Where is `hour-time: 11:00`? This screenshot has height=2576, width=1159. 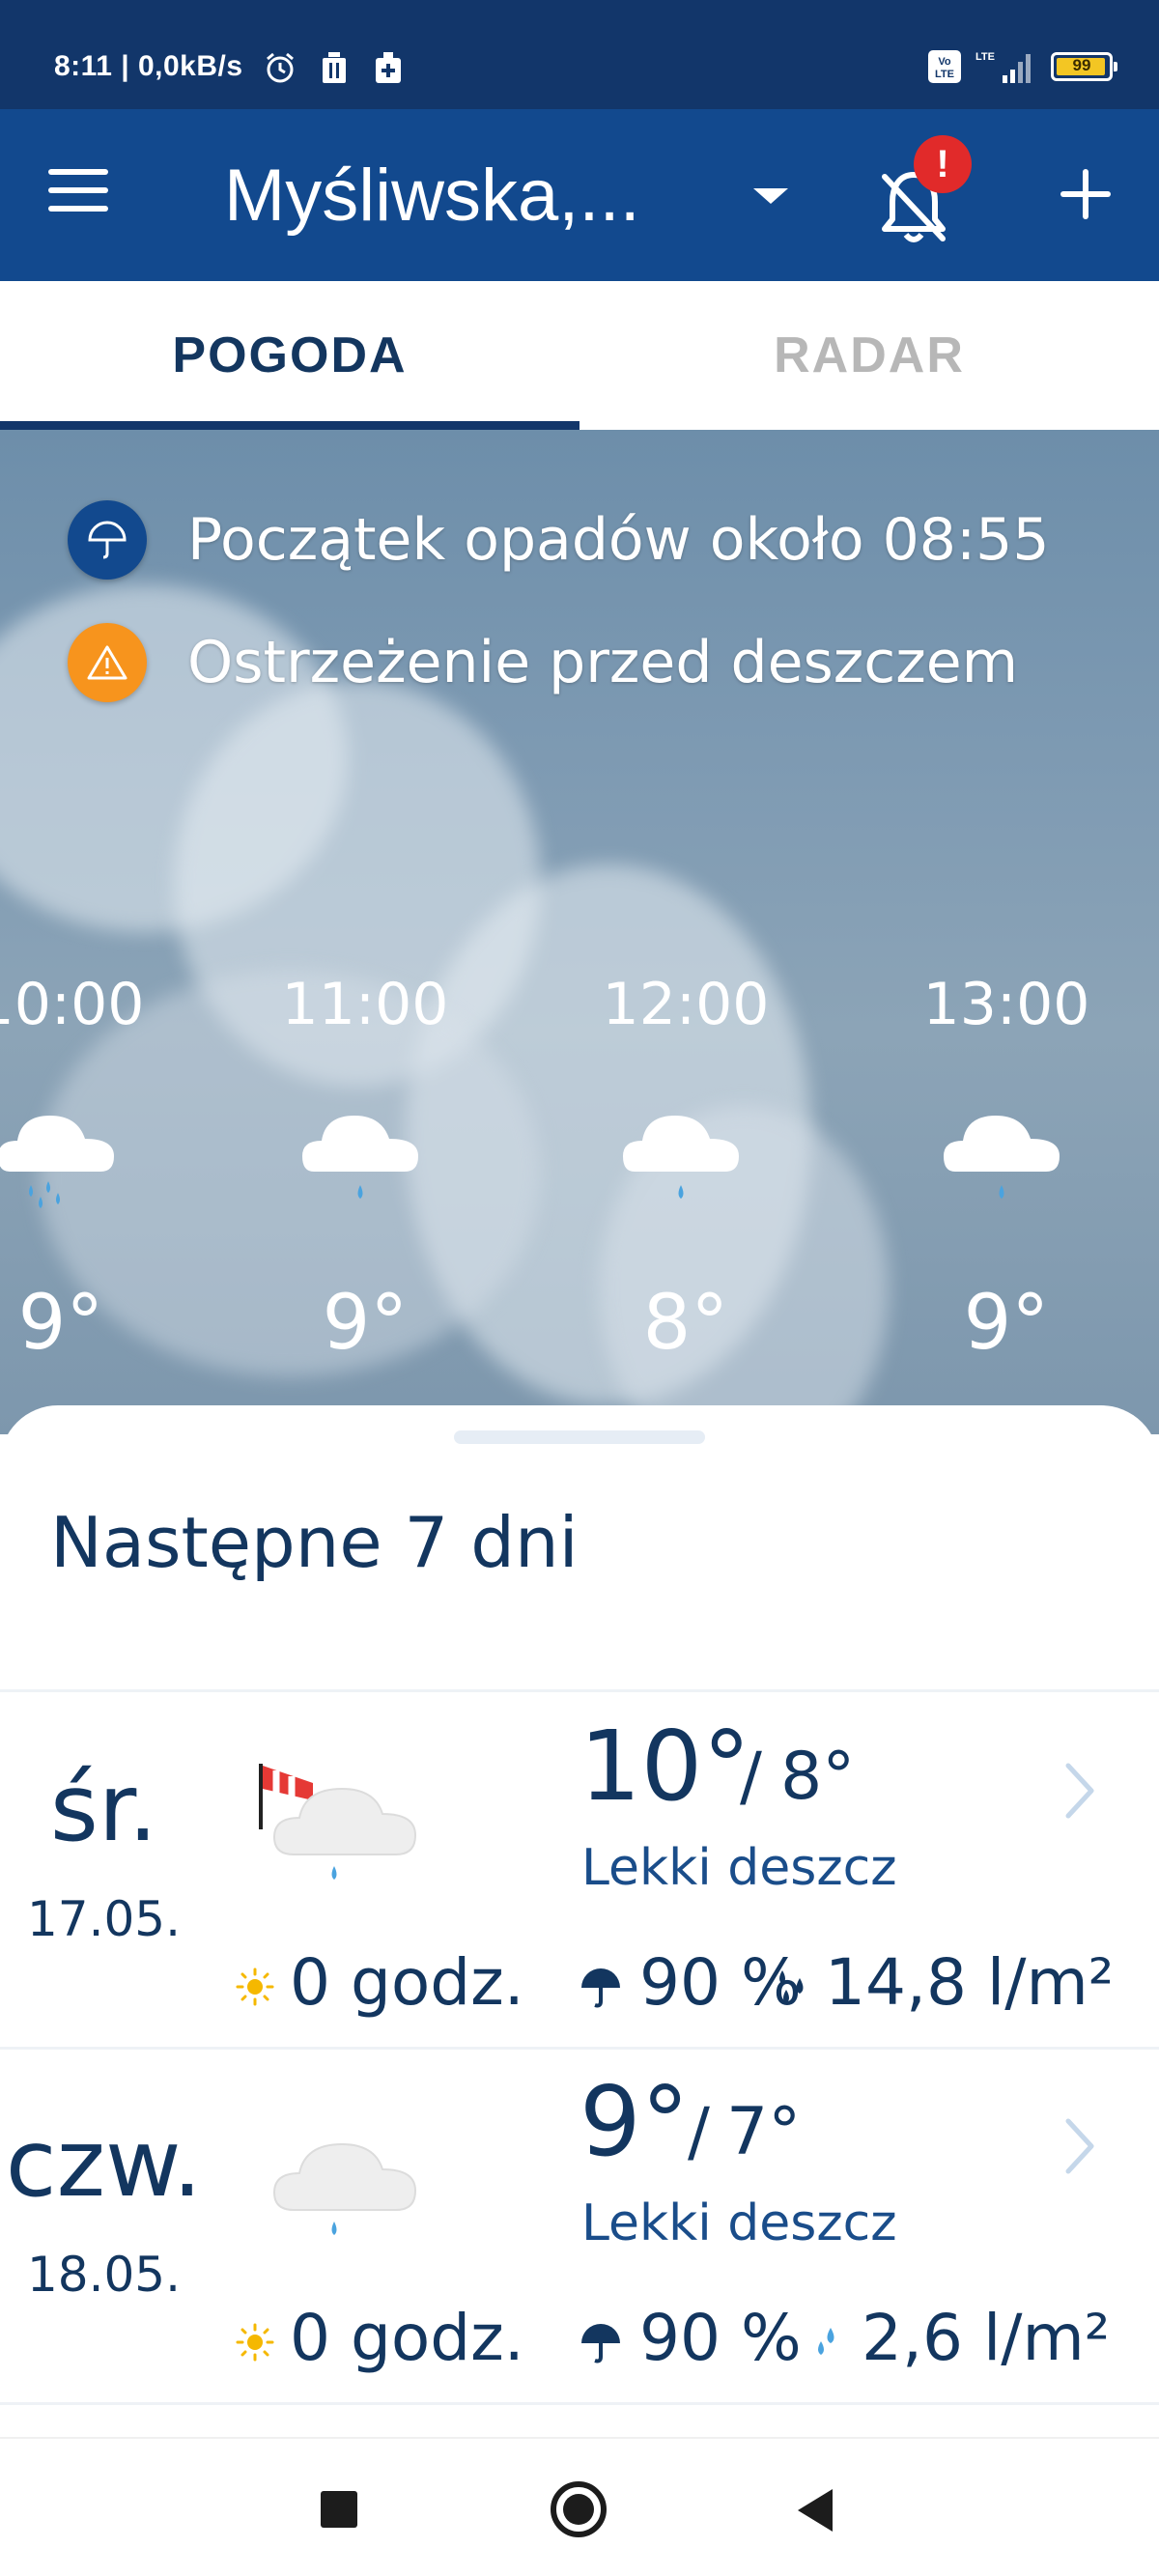
hour-time: 11:00 is located at coordinates (365, 1004).